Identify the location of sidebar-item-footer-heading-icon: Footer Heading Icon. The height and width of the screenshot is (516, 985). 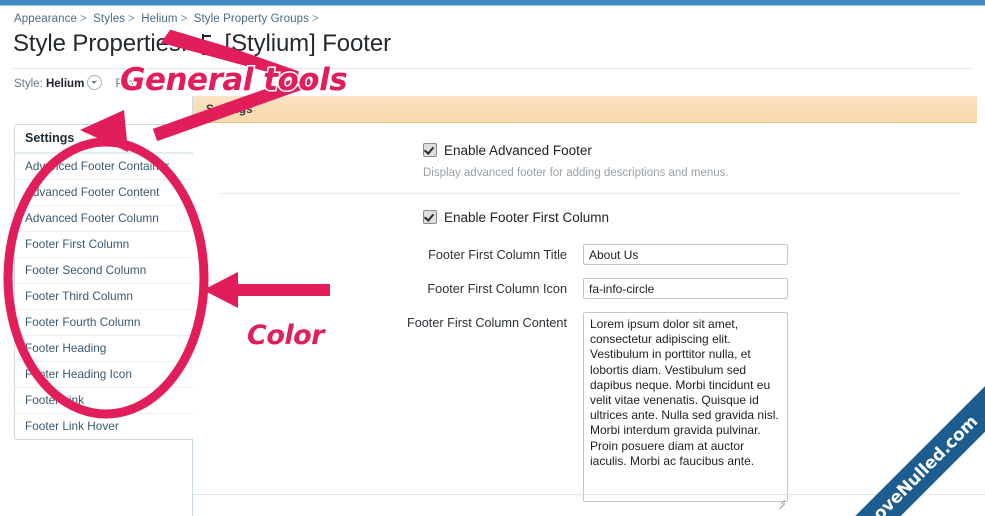
(104, 374).